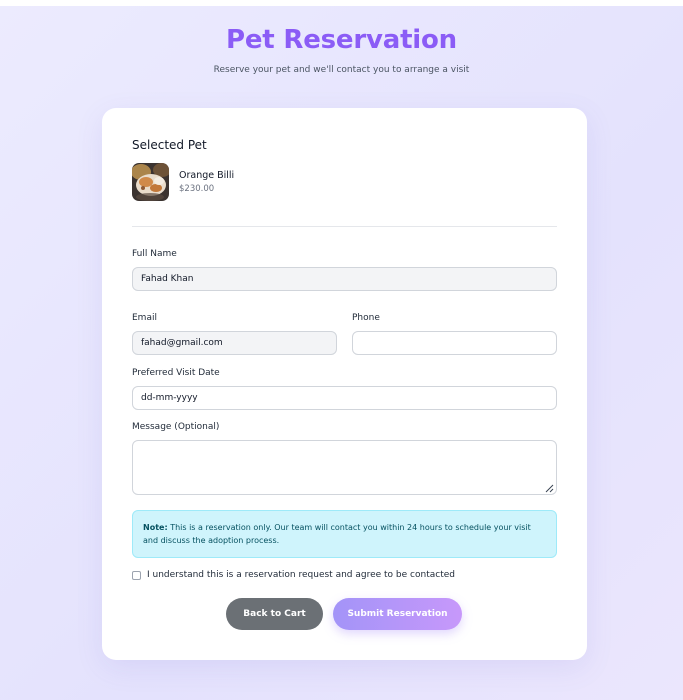 This screenshot has width=683, height=700. I want to click on full-name-input, so click(344, 279).